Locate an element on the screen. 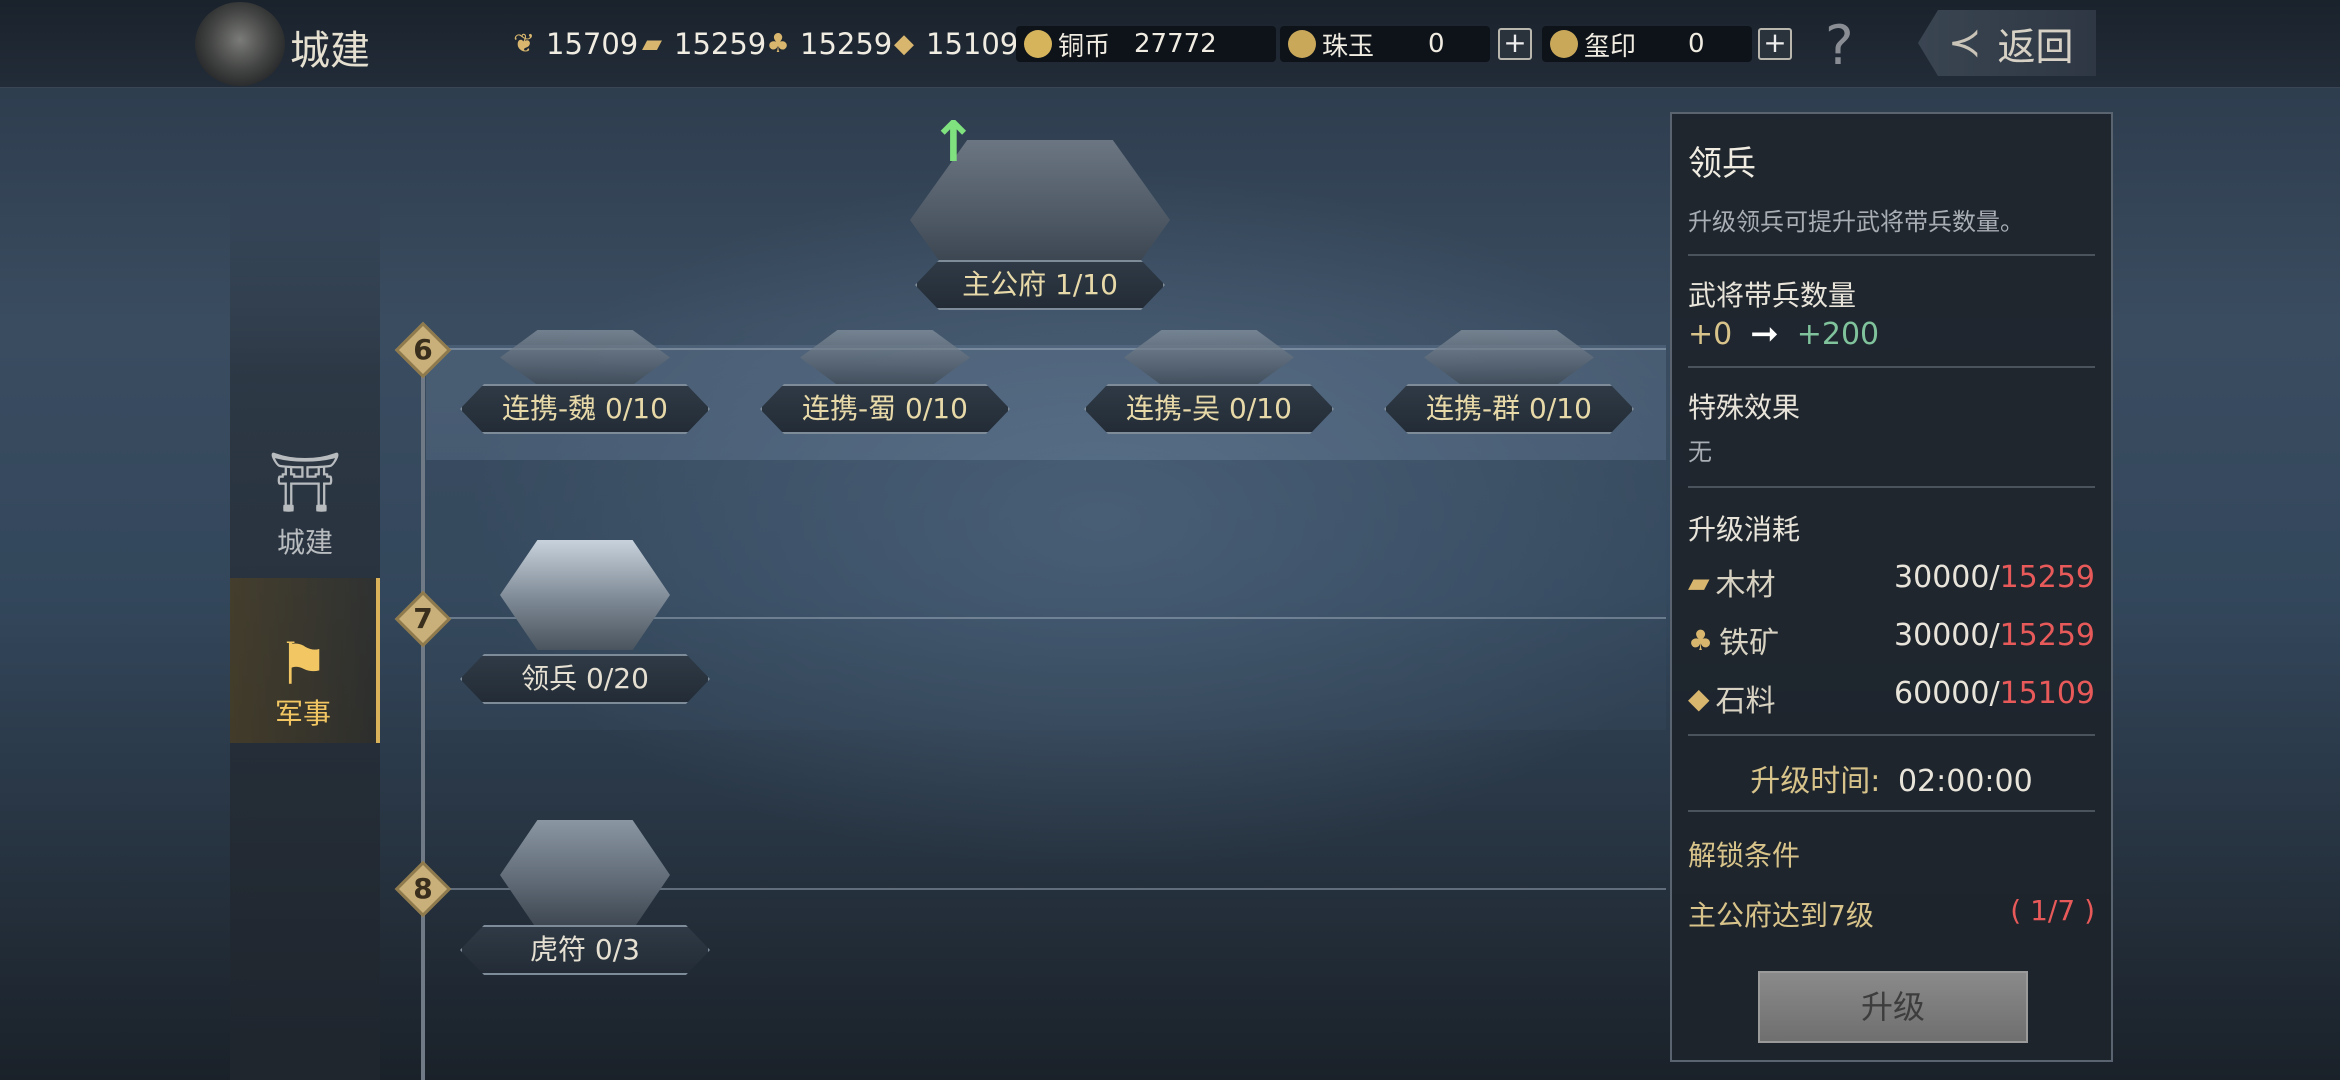 This screenshot has width=2340, height=1080. wood-value: 15259 is located at coordinates (720, 44).